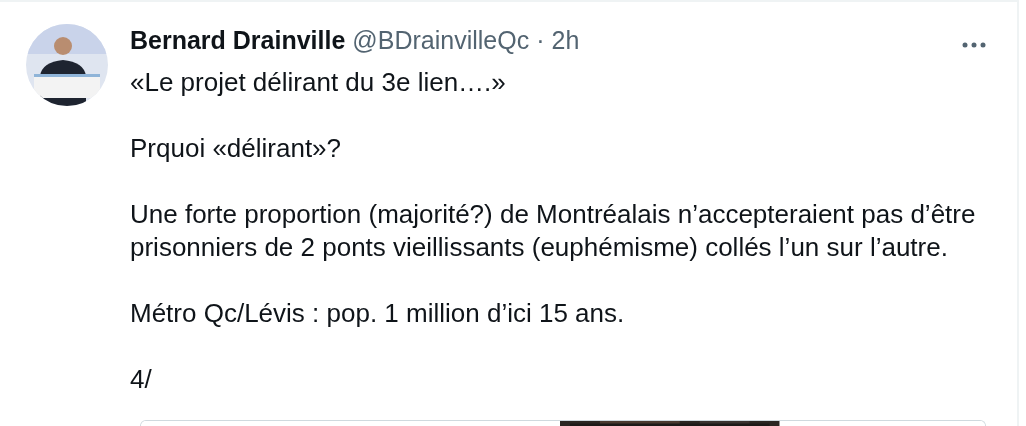  I want to click on more-options-icon, so click(974, 45).